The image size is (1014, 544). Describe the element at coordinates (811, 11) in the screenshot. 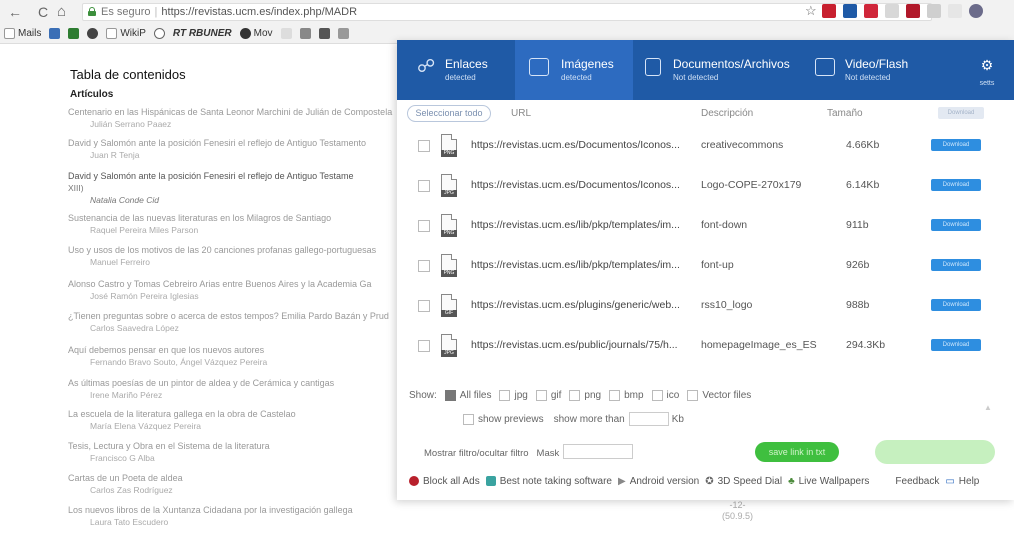

I see `bookmark-star-icon: ☆` at that location.